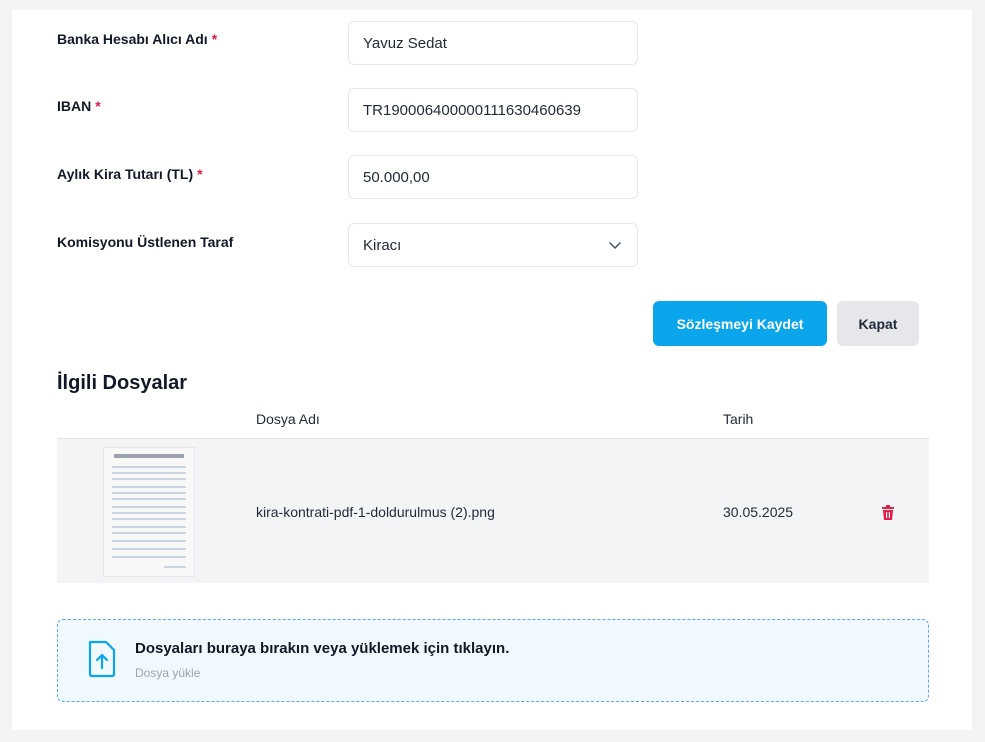 The height and width of the screenshot is (742, 985). What do you see at coordinates (493, 177) in the screenshot?
I see `rent-amount-input: 50.000,00` at bounding box center [493, 177].